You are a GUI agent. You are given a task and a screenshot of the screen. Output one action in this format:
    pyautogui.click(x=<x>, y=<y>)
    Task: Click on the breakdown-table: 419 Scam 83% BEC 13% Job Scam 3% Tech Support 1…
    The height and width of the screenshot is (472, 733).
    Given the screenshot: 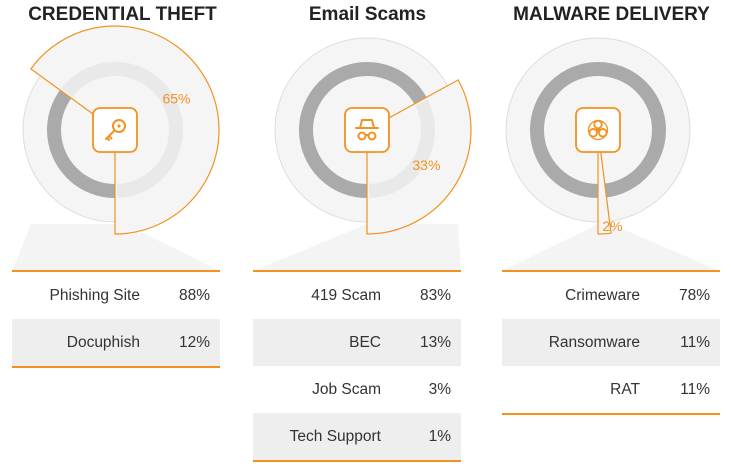 What is the action you would take?
    pyautogui.click(x=357, y=366)
    